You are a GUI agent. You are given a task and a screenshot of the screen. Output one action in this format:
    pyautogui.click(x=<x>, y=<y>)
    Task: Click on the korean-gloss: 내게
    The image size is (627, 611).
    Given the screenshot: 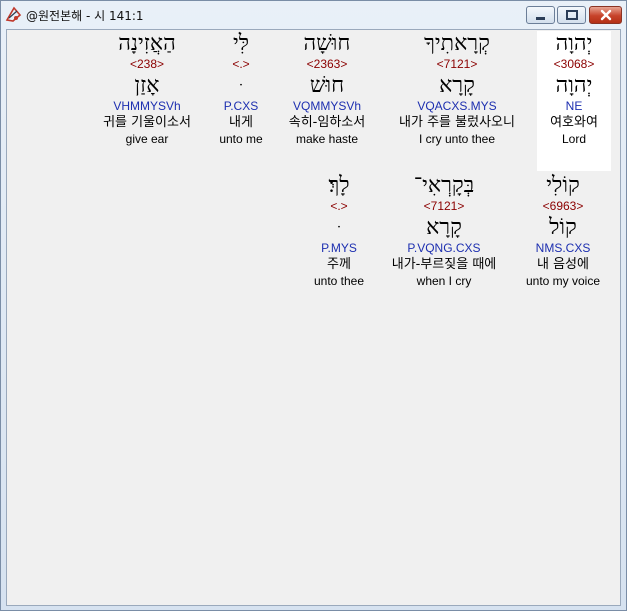 What is the action you would take?
    pyautogui.click(x=241, y=122)
    